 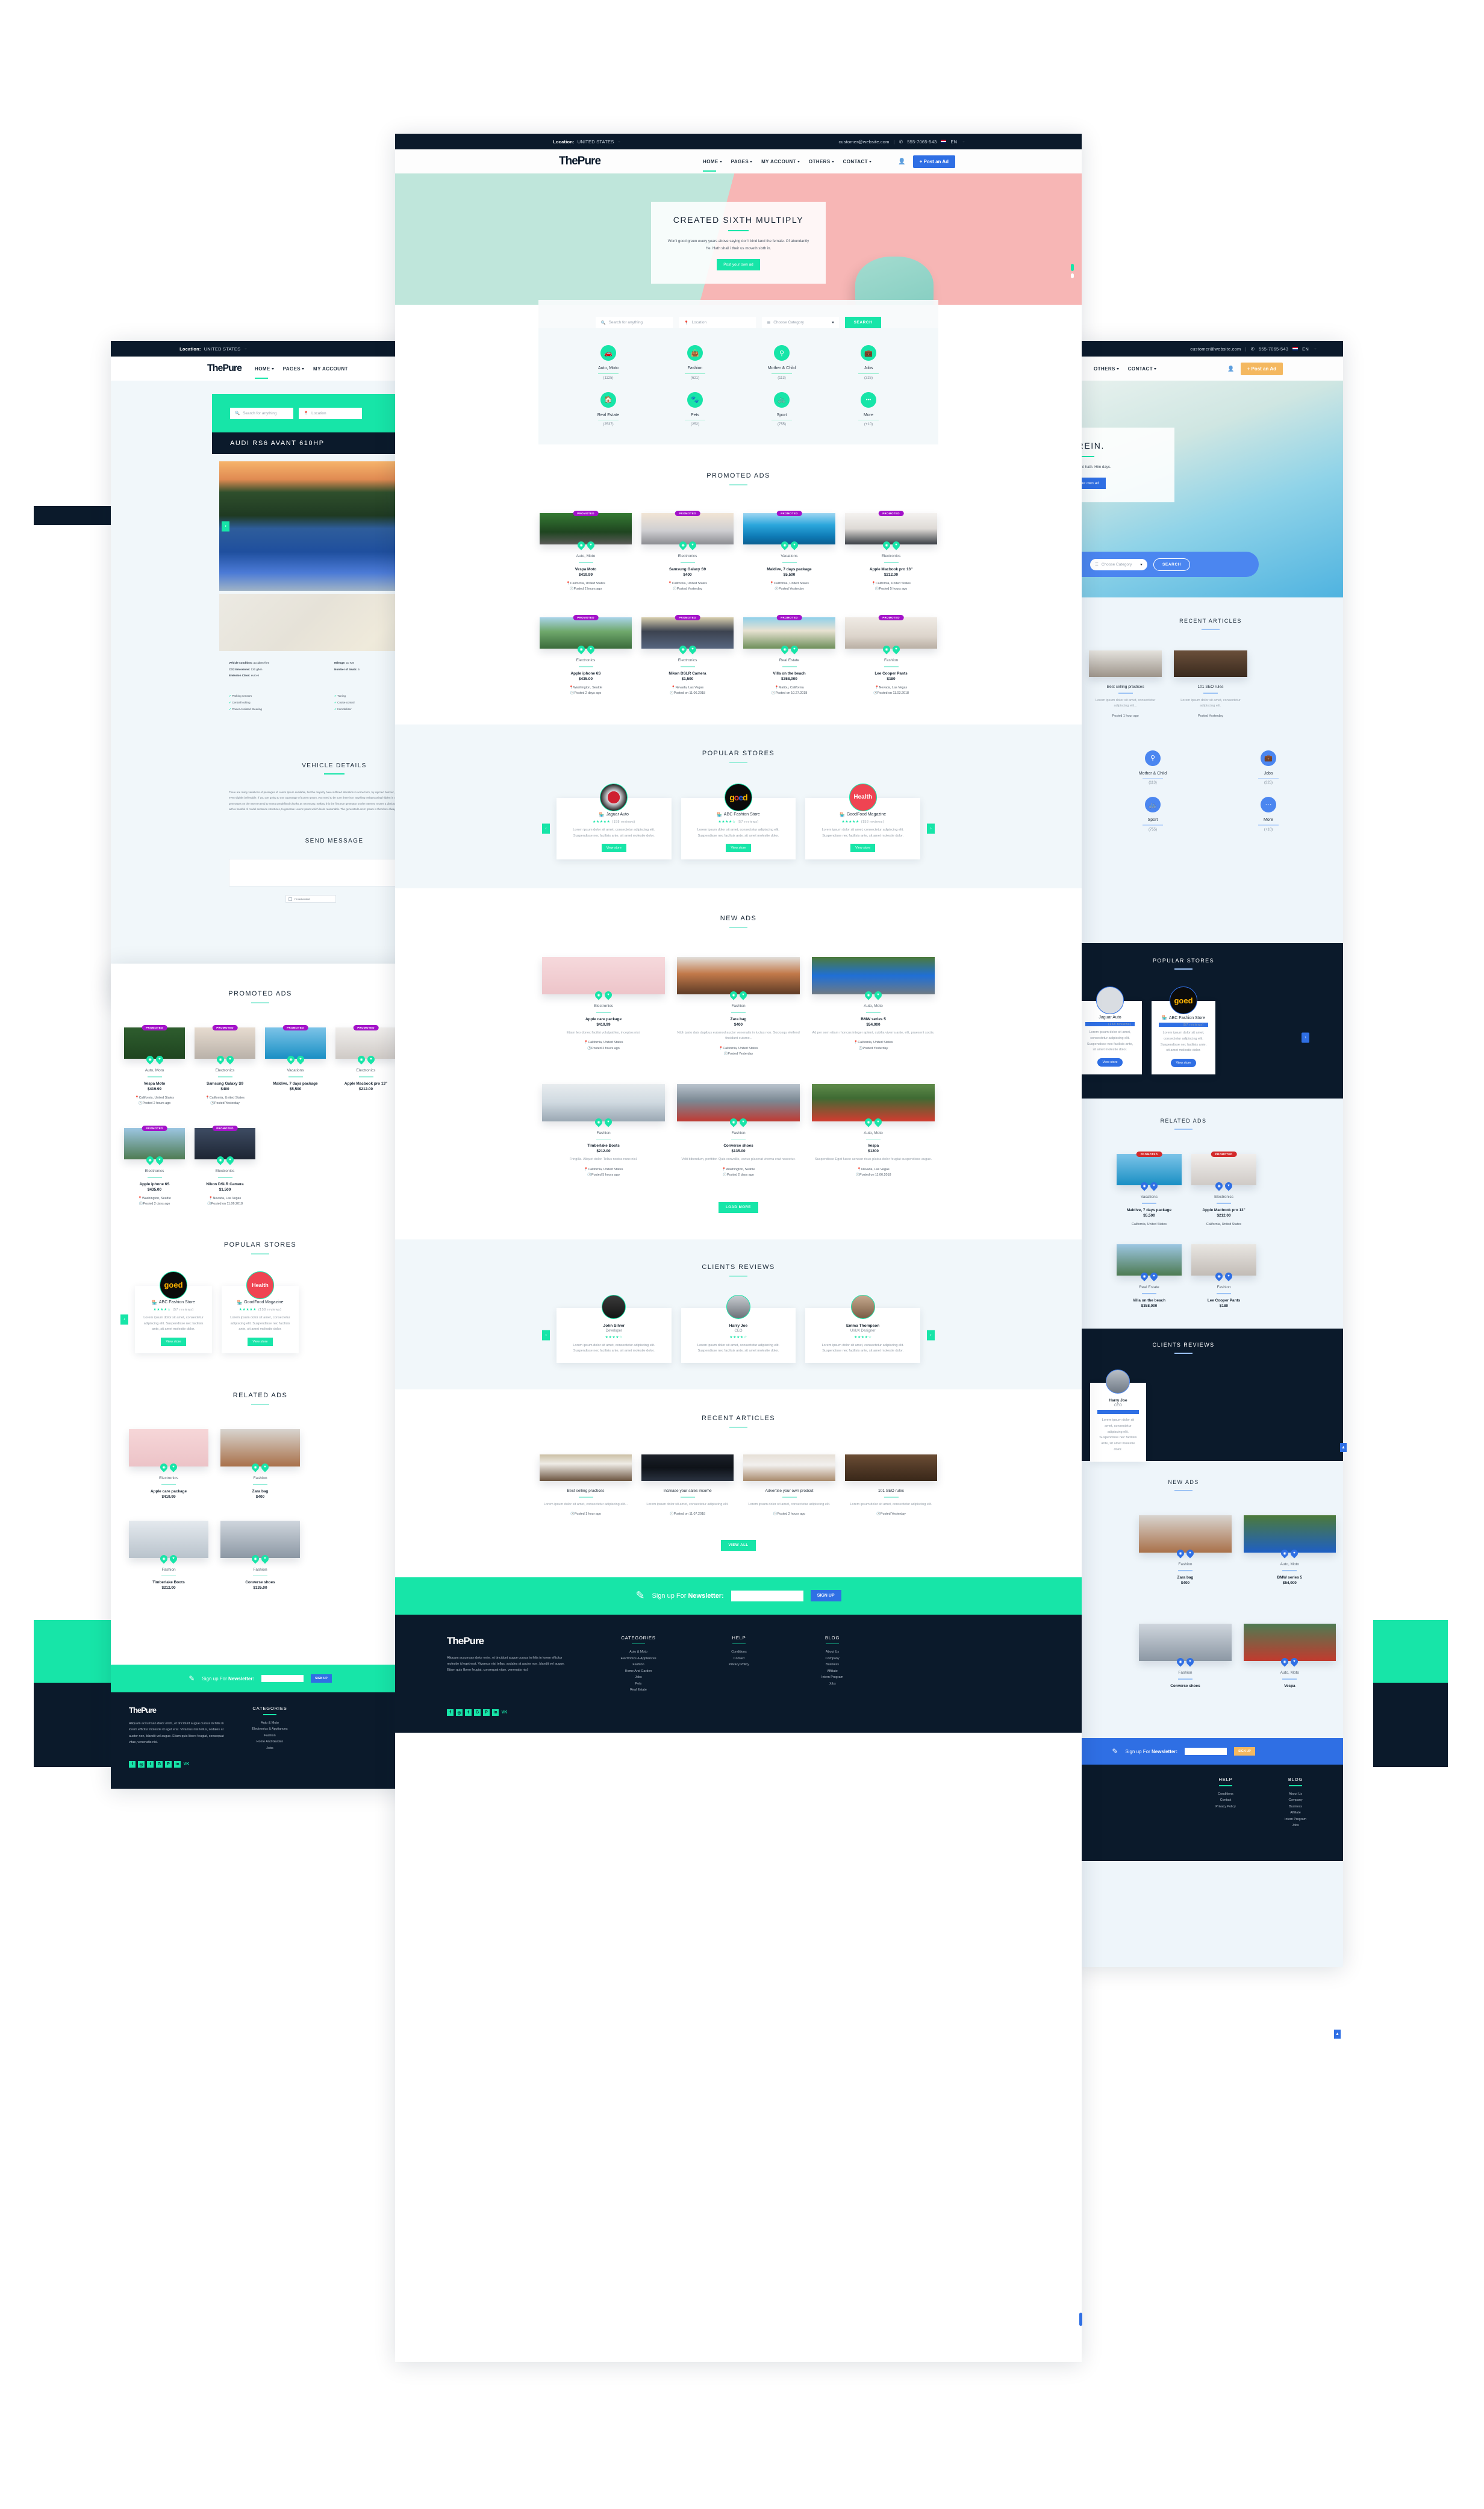 I want to click on footer-link: Privacy Policy, so click(x=739, y=1665).